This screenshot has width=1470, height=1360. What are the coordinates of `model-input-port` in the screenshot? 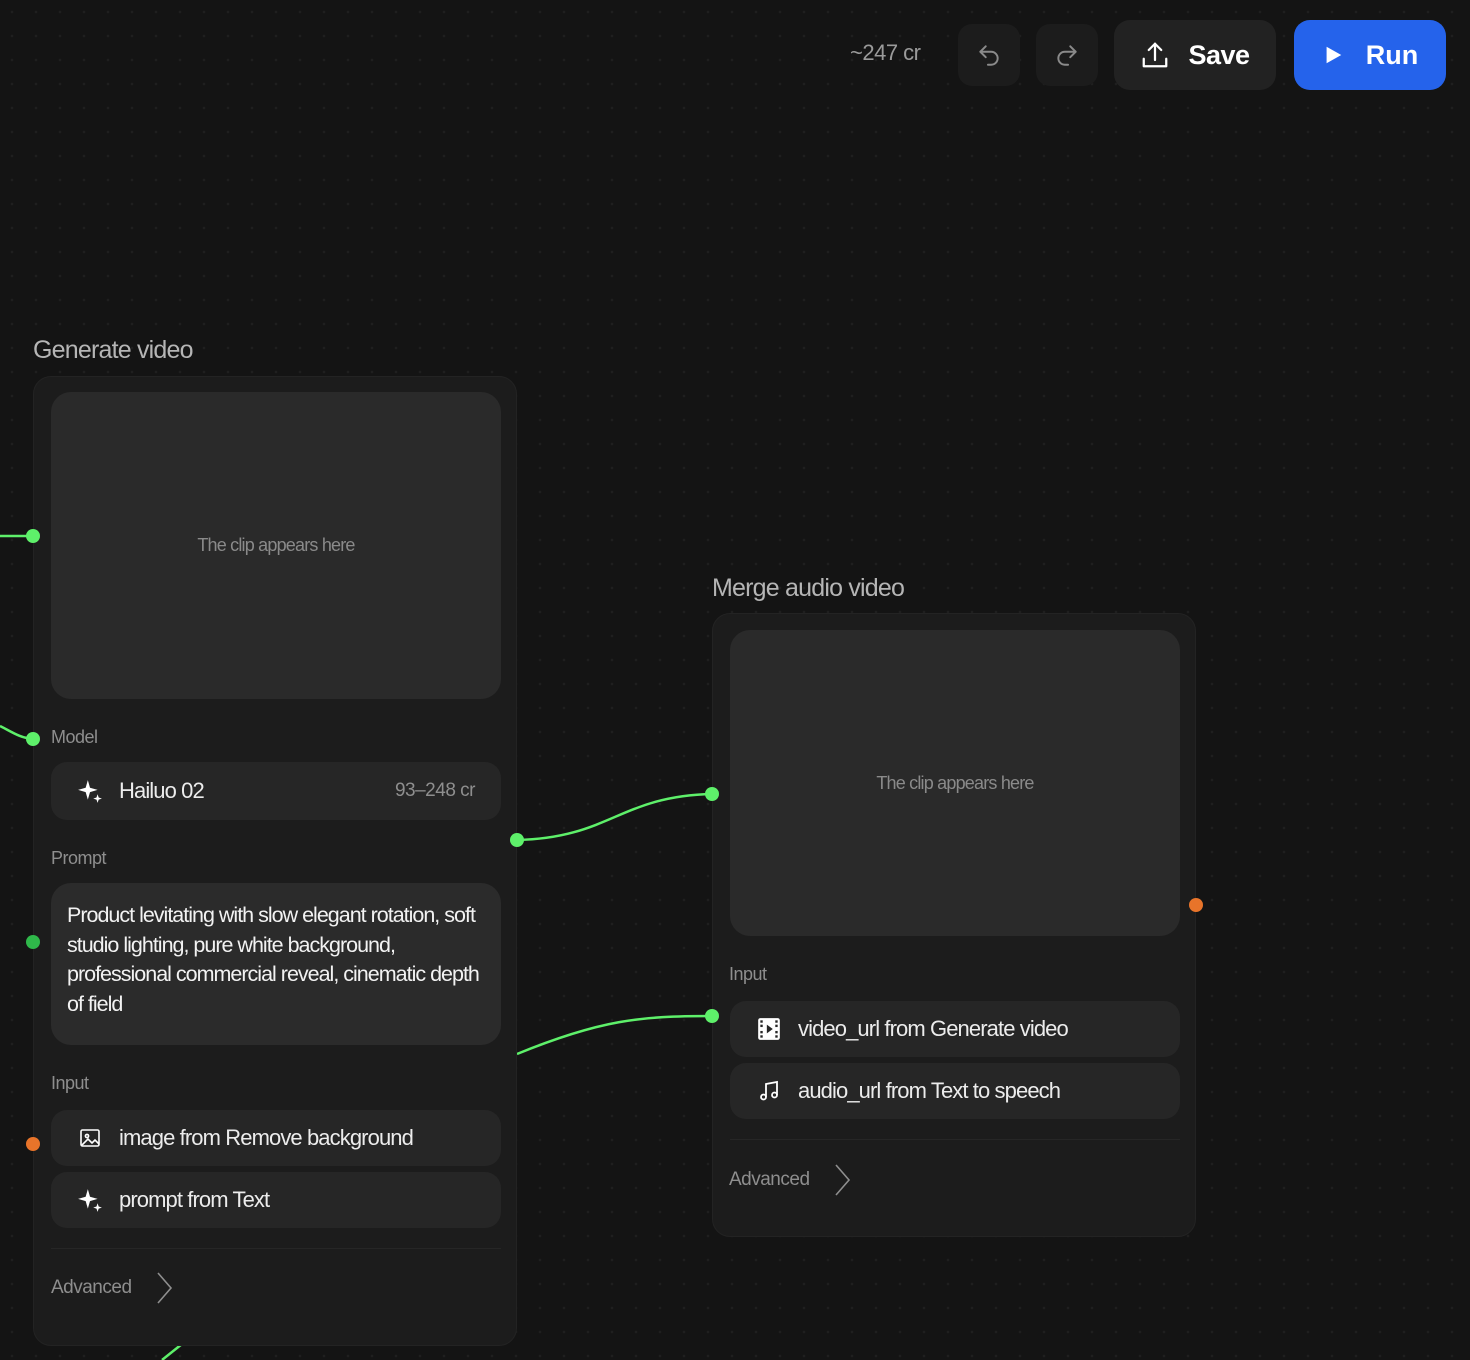 It's located at (33, 739).